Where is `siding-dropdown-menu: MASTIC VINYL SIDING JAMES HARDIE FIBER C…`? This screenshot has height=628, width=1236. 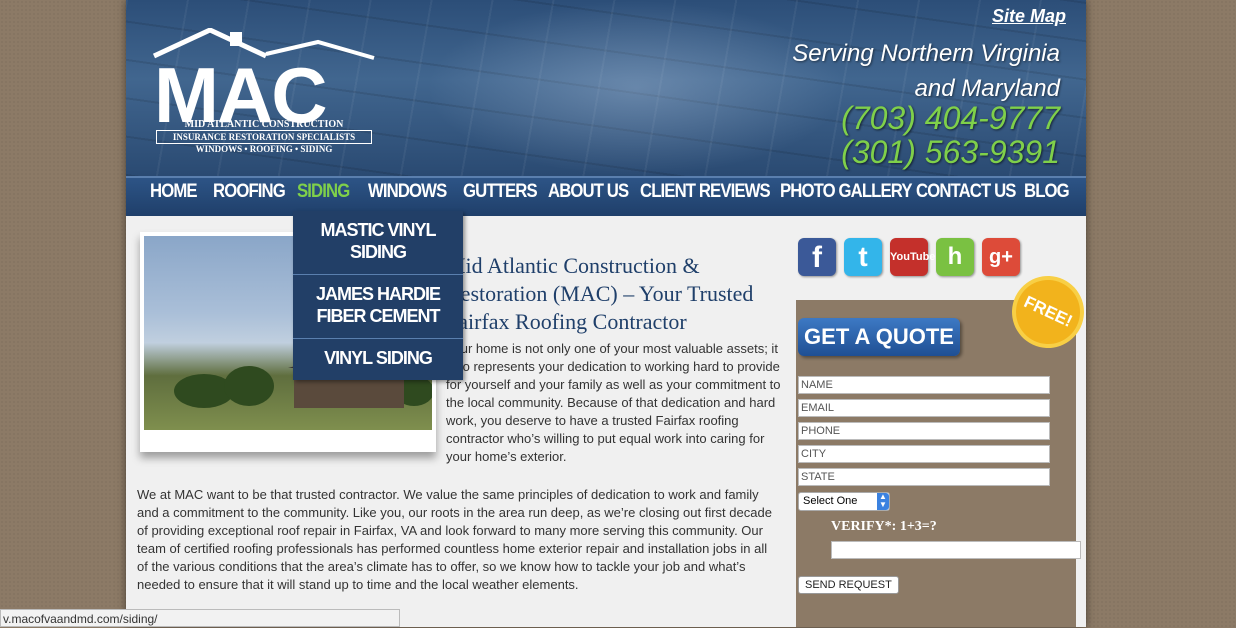 siding-dropdown-menu: MASTIC VINYL SIDING JAMES HARDIE FIBER C… is located at coordinates (378, 295).